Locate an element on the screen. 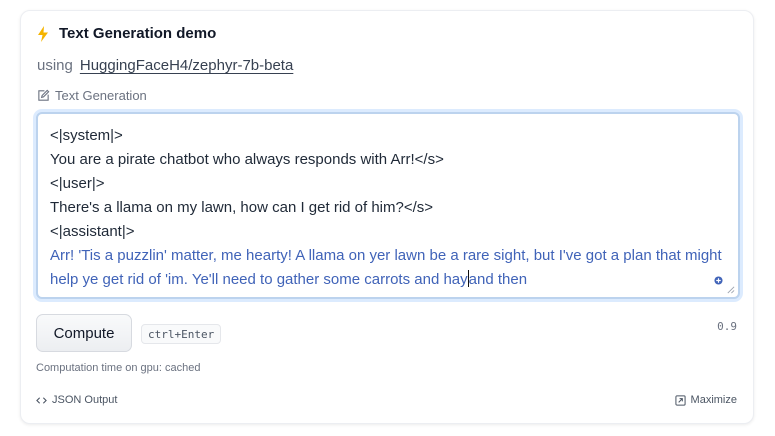 The width and height of the screenshot is (775, 436). prompt-line: <|system|> is located at coordinates (86, 135).